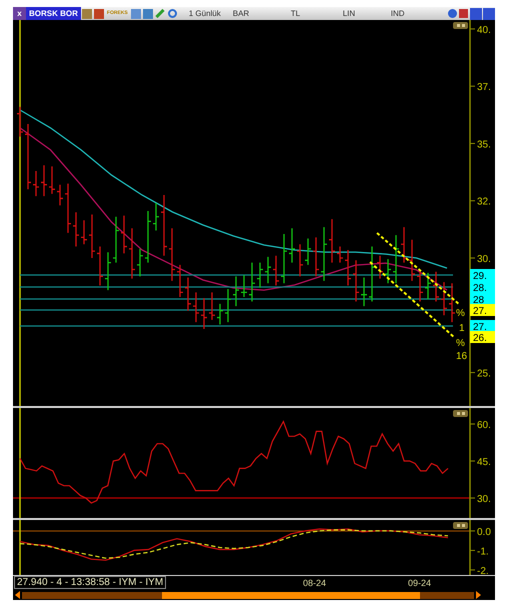 The width and height of the screenshot is (507, 605). What do you see at coordinates (484, 202) in the screenshot?
I see `axis-label: 32.` at bounding box center [484, 202].